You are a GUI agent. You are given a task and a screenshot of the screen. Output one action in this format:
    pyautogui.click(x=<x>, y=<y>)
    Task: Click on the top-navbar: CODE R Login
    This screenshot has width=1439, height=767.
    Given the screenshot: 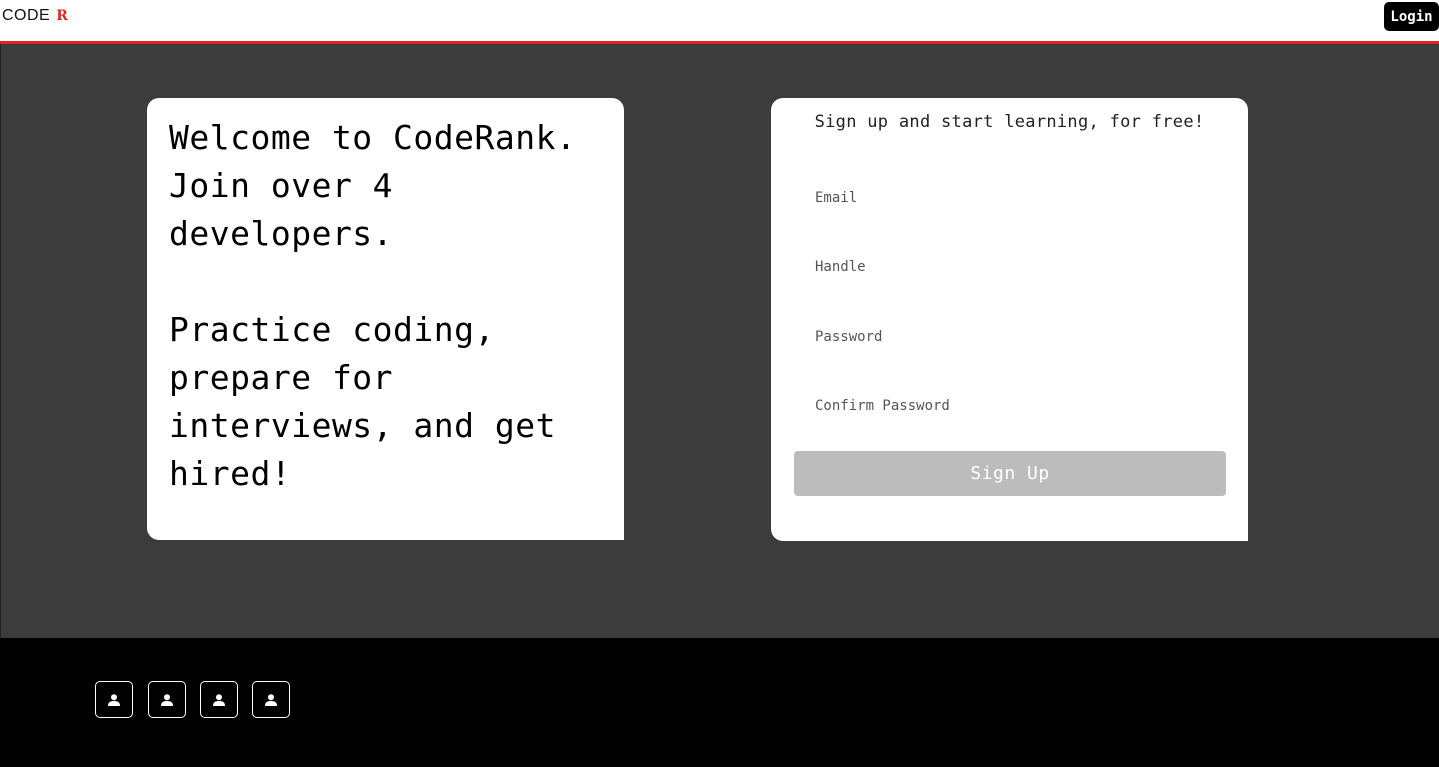 What is the action you would take?
    pyautogui.click(x=719, y=22)
    